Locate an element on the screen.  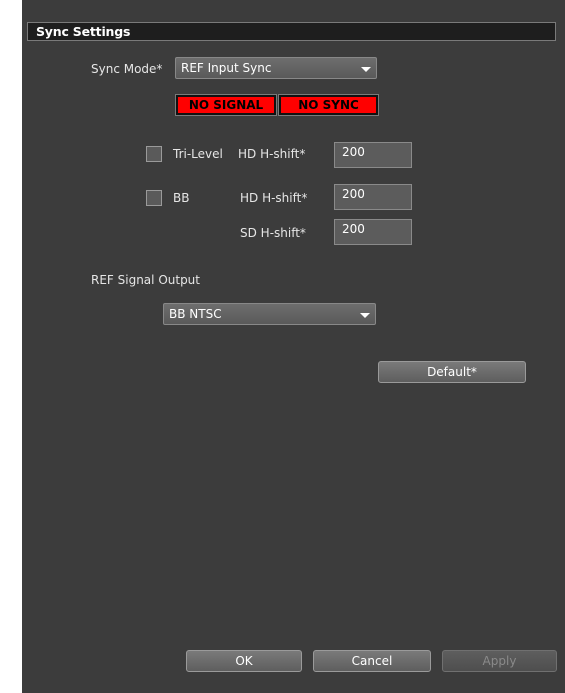
apply-button: Apply is located at coordinates (499, 661).